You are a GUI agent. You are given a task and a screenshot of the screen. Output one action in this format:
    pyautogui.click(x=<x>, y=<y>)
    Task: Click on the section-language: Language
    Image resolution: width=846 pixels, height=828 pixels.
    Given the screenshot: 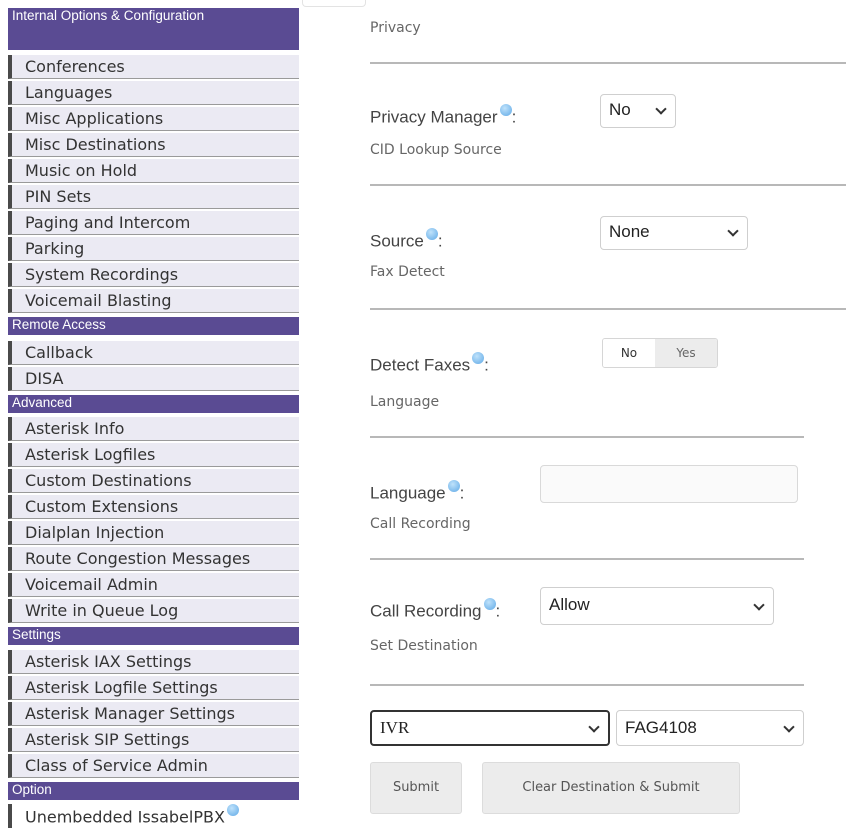 What is the action you would take?
    pyautogui.click(x=405, y=402)
    